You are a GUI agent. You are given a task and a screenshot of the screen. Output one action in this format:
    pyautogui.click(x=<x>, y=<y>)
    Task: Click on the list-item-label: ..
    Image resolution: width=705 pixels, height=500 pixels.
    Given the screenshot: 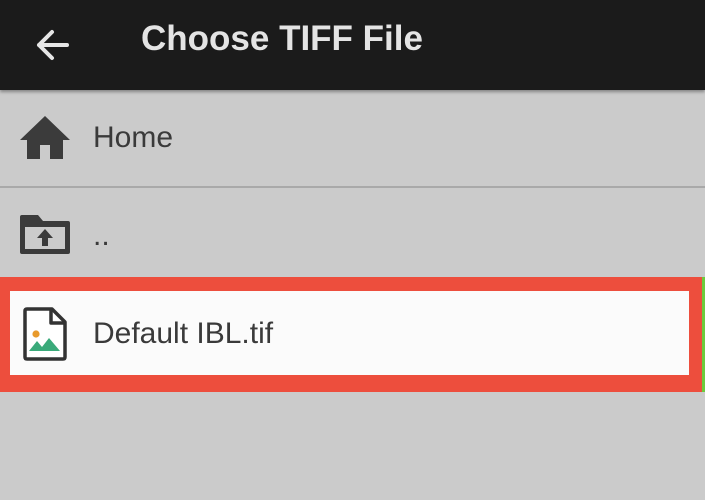 What is the action you would take?
    pyautogui.click(x=101, y=235)
    